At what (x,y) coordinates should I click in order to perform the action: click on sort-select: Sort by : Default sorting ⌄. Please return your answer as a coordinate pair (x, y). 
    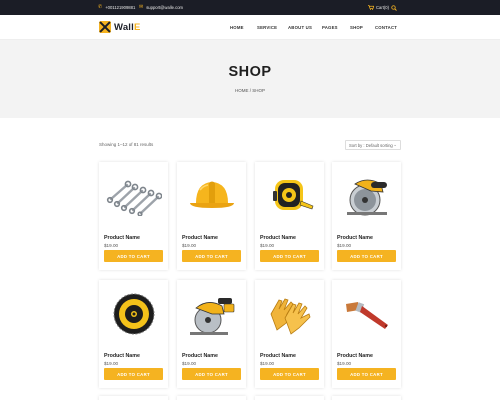
    Looking at the image, I should click on (373, 145).